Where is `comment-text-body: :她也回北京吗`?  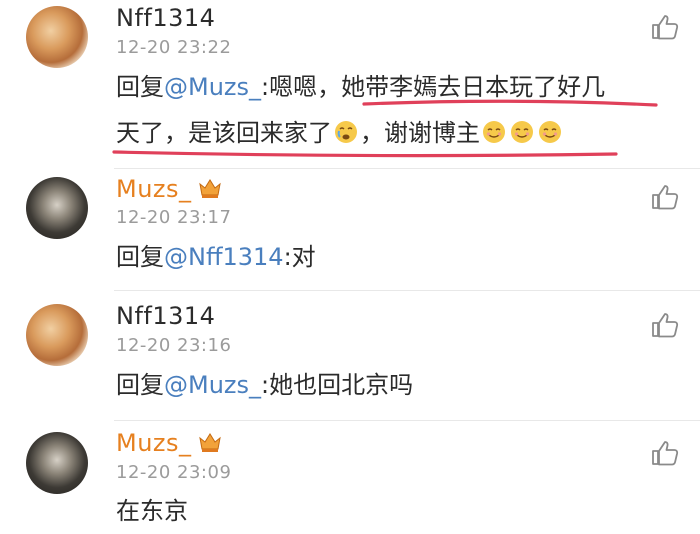 comment-text-body: :她也回北京吗 is located at coordinates (337, 385).